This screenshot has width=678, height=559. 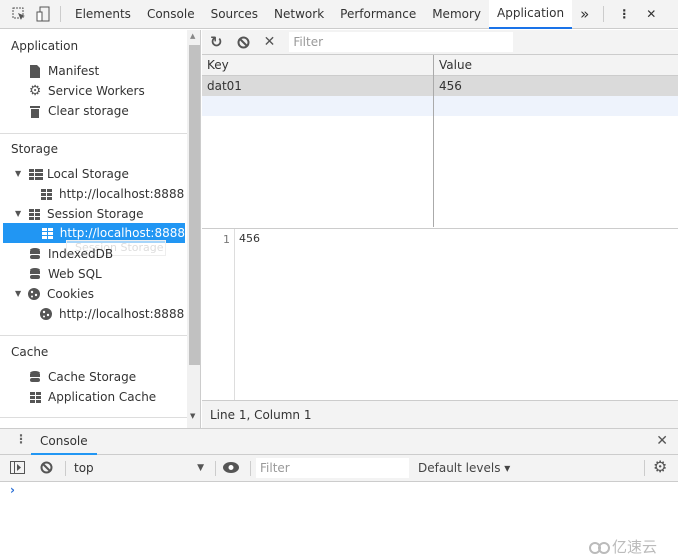 What do you see at coordinates (234, 14) in the screenshot?
I see `tab-sources: Sources` at bounding box center [234, 14].